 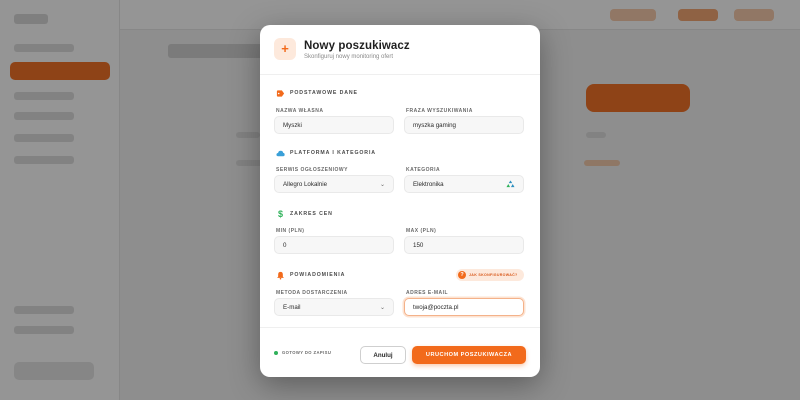 What do you see at coordinates (292, 307) in the screenshot?
I see `method-select-value: E-mail` at bounding box center [292, 307].